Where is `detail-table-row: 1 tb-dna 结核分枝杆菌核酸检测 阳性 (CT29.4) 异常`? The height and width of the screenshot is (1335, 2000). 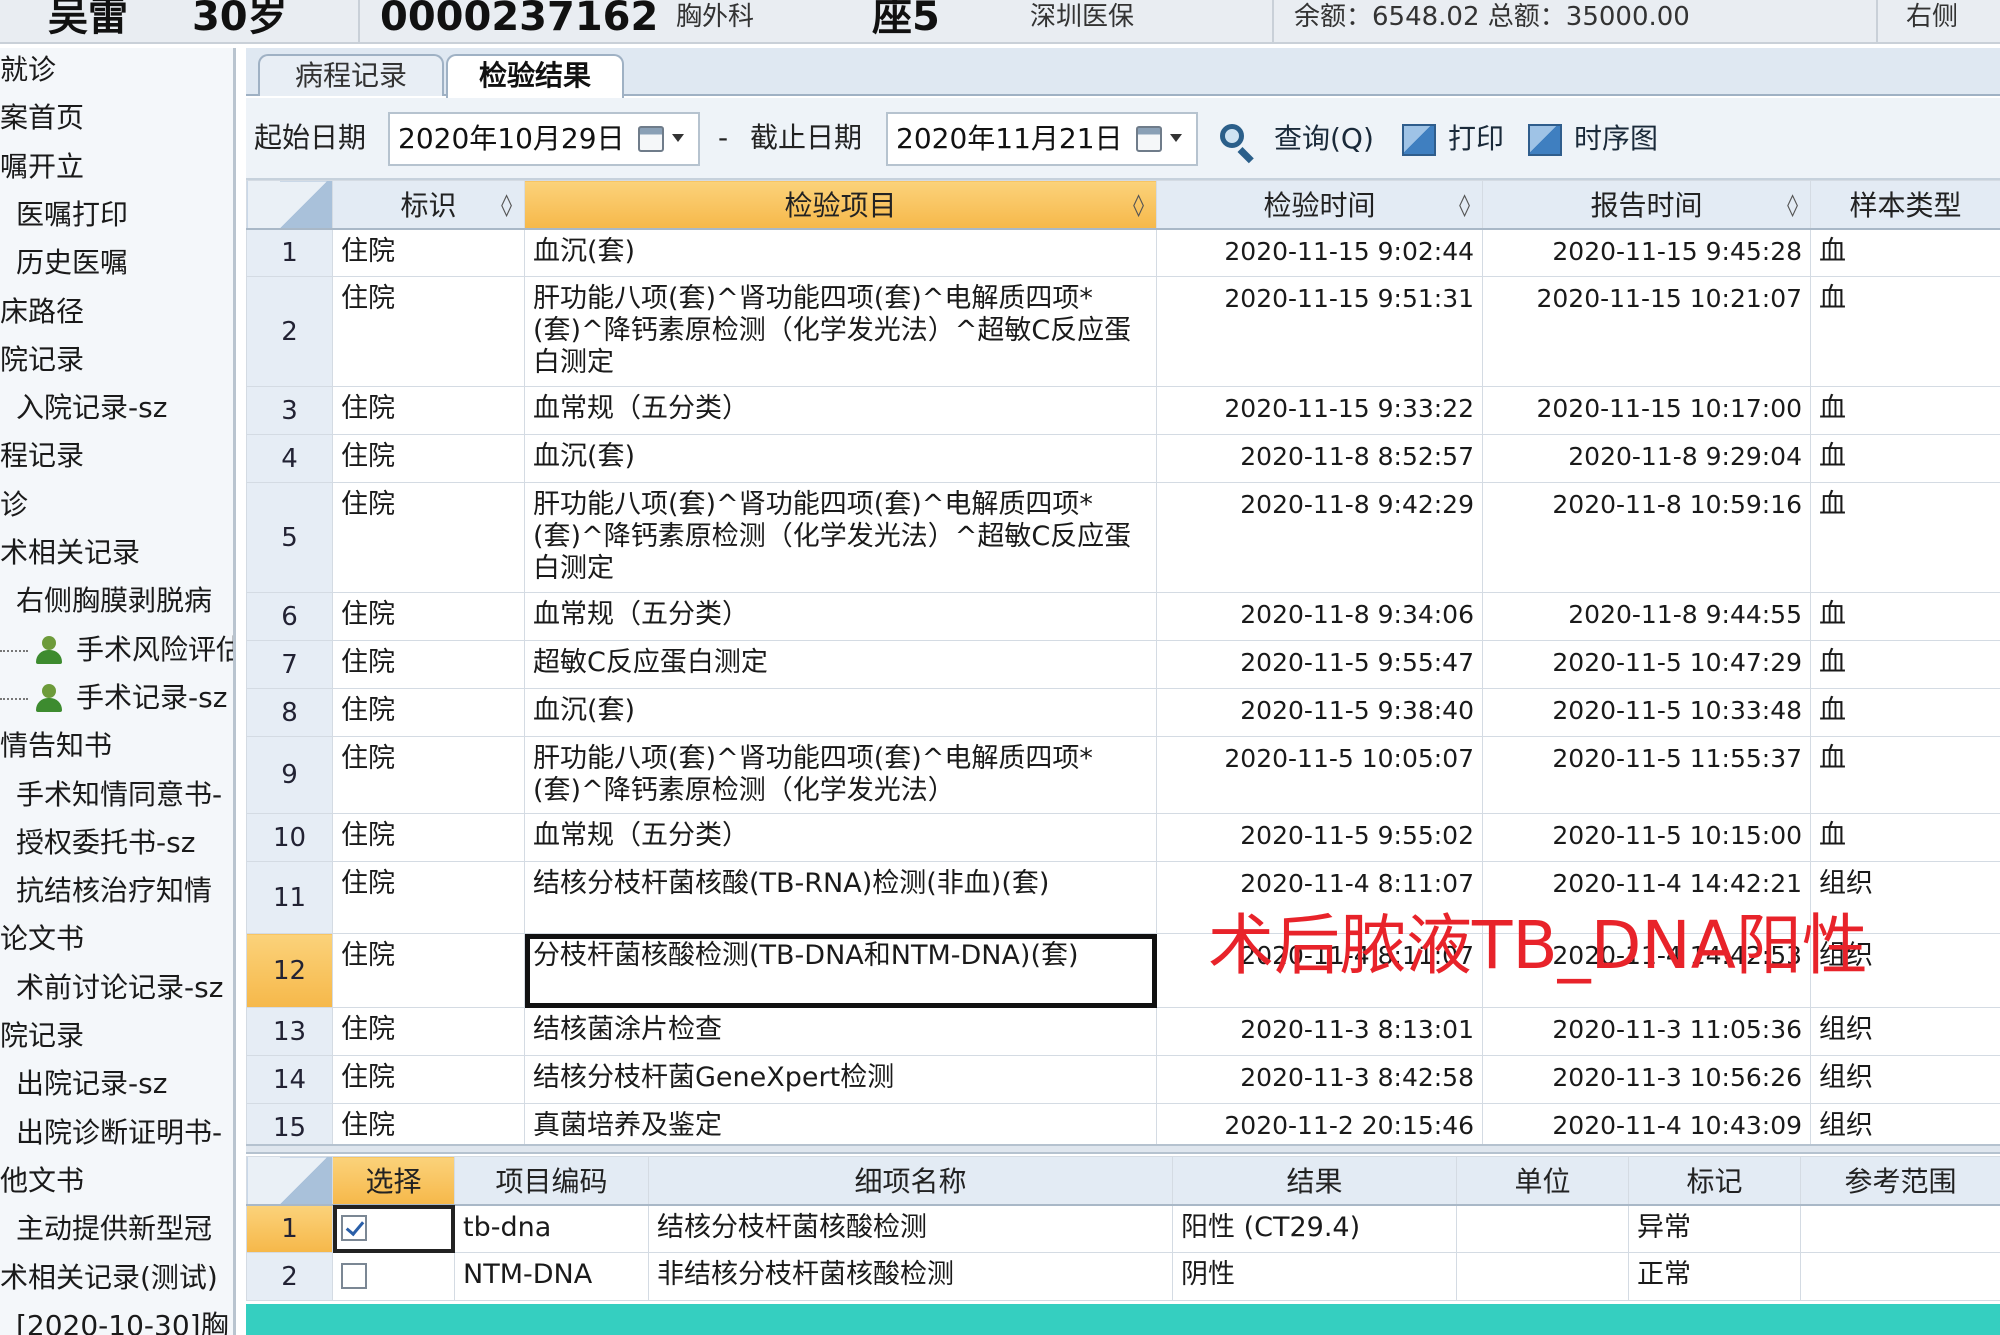 detail-table-row: 1 tb-dna 结核分枝杆菌核酸检测 阳性 (CT29.4) 异常 is located at coordinates (1123, 1228).